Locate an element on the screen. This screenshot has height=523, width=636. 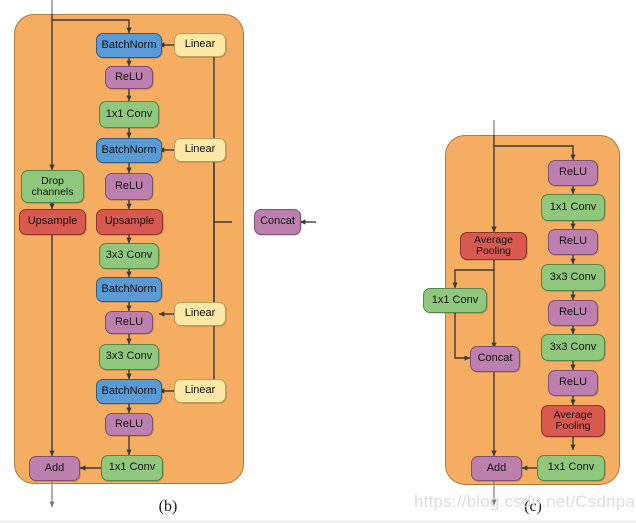
site-watermark: https://blog.csdn.net/Csdnpai is located at coordinates (525, 501).